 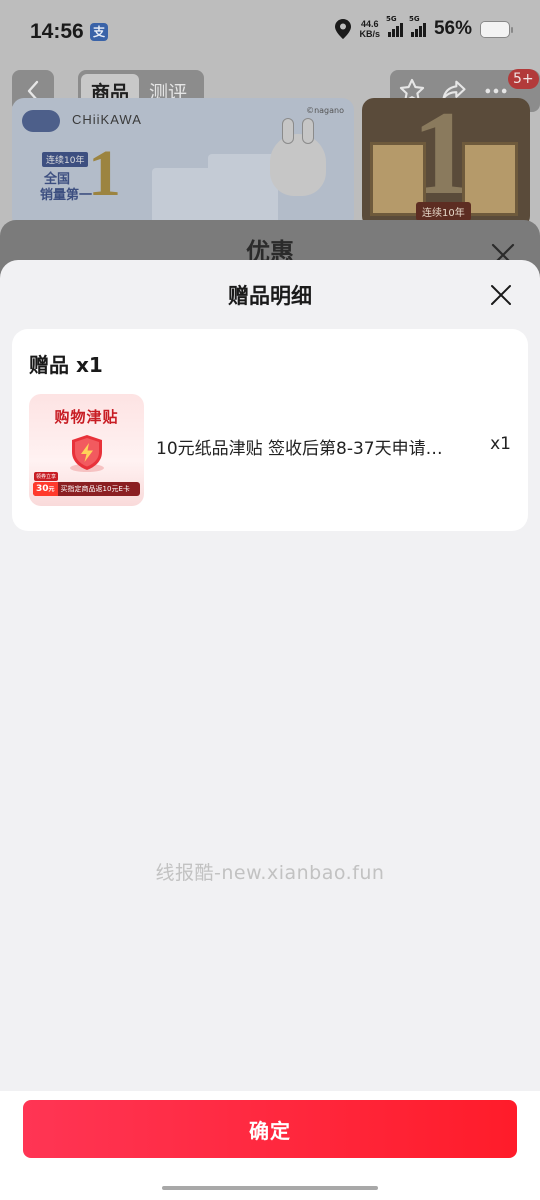 What do you see at coordinates (270, 1129) in the screenshot?
I see `confirm-button: 确定` at bounding box center [270, 1129].